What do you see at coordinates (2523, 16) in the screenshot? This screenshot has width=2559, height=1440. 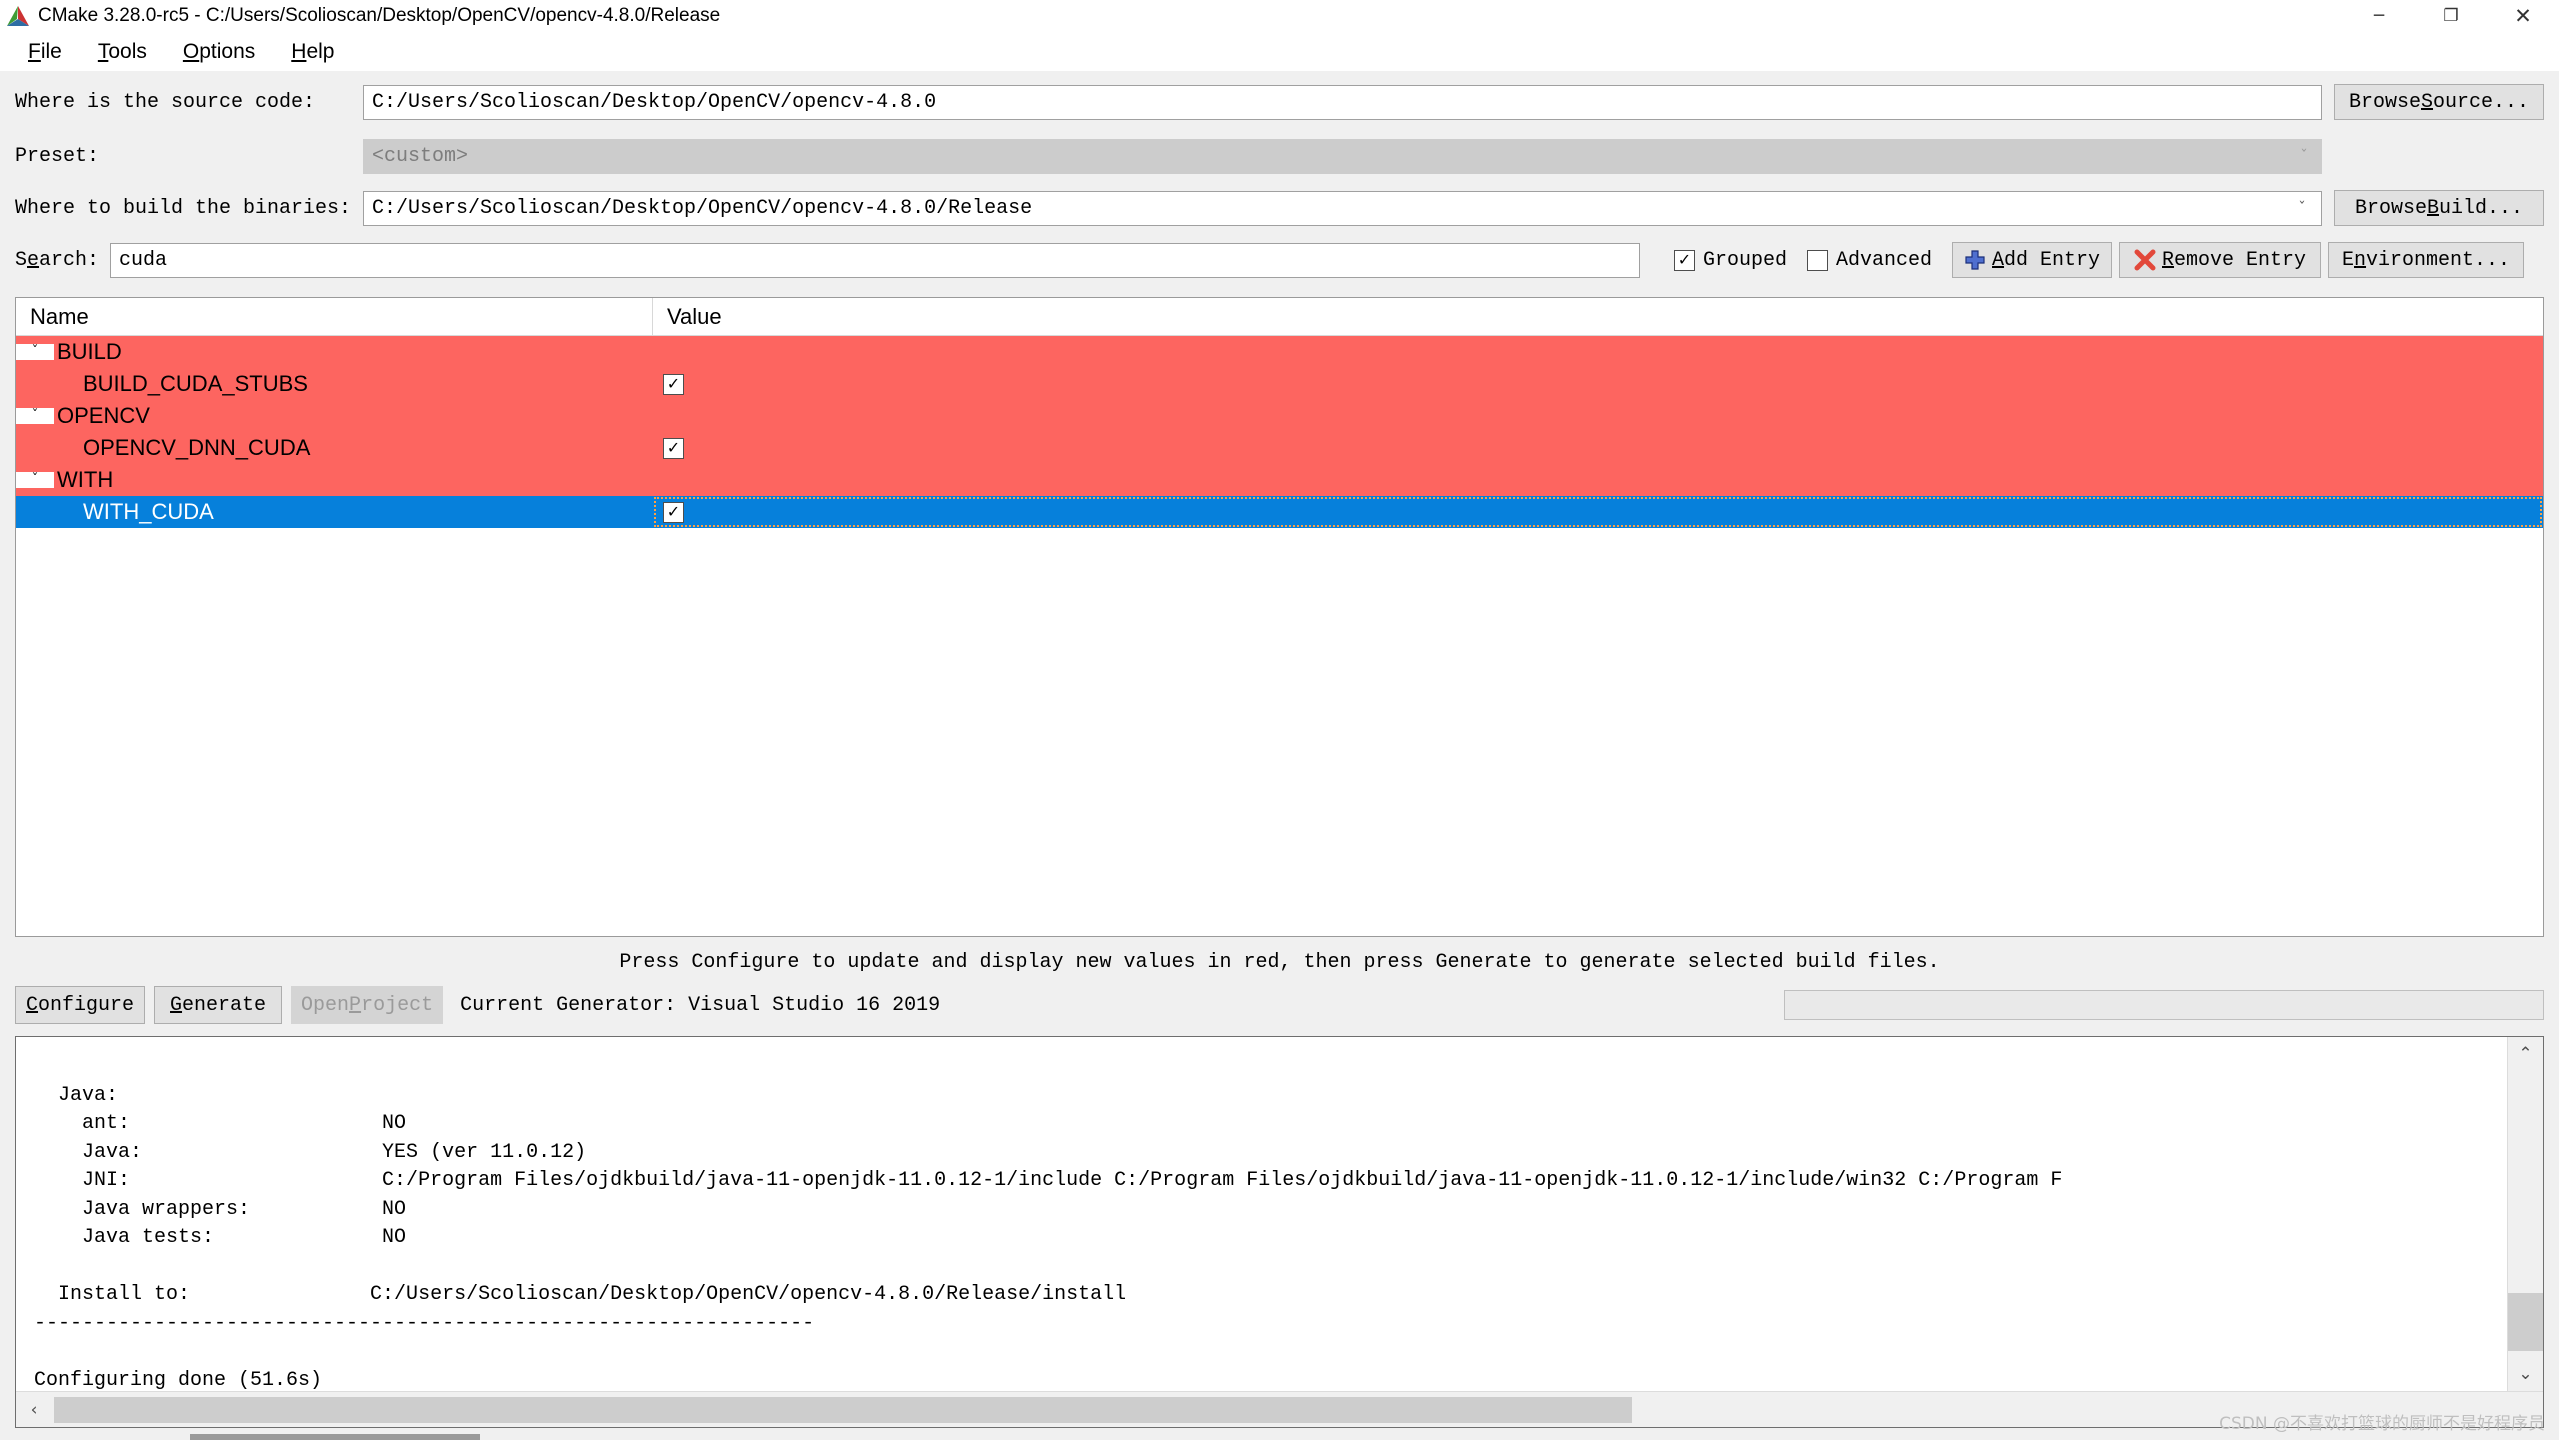 I see `close-button: ✕` at bounding box center [2523, 16].